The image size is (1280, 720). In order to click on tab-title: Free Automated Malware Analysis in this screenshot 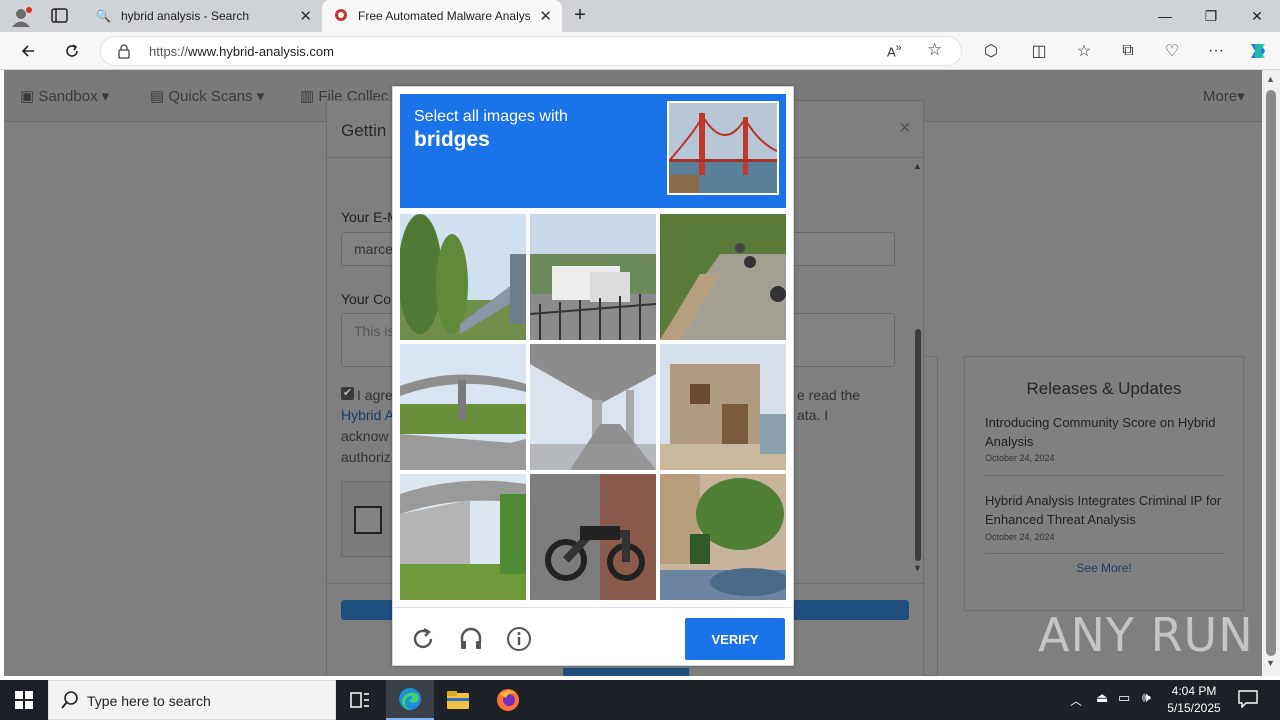, I will do `click(444, 16)`.